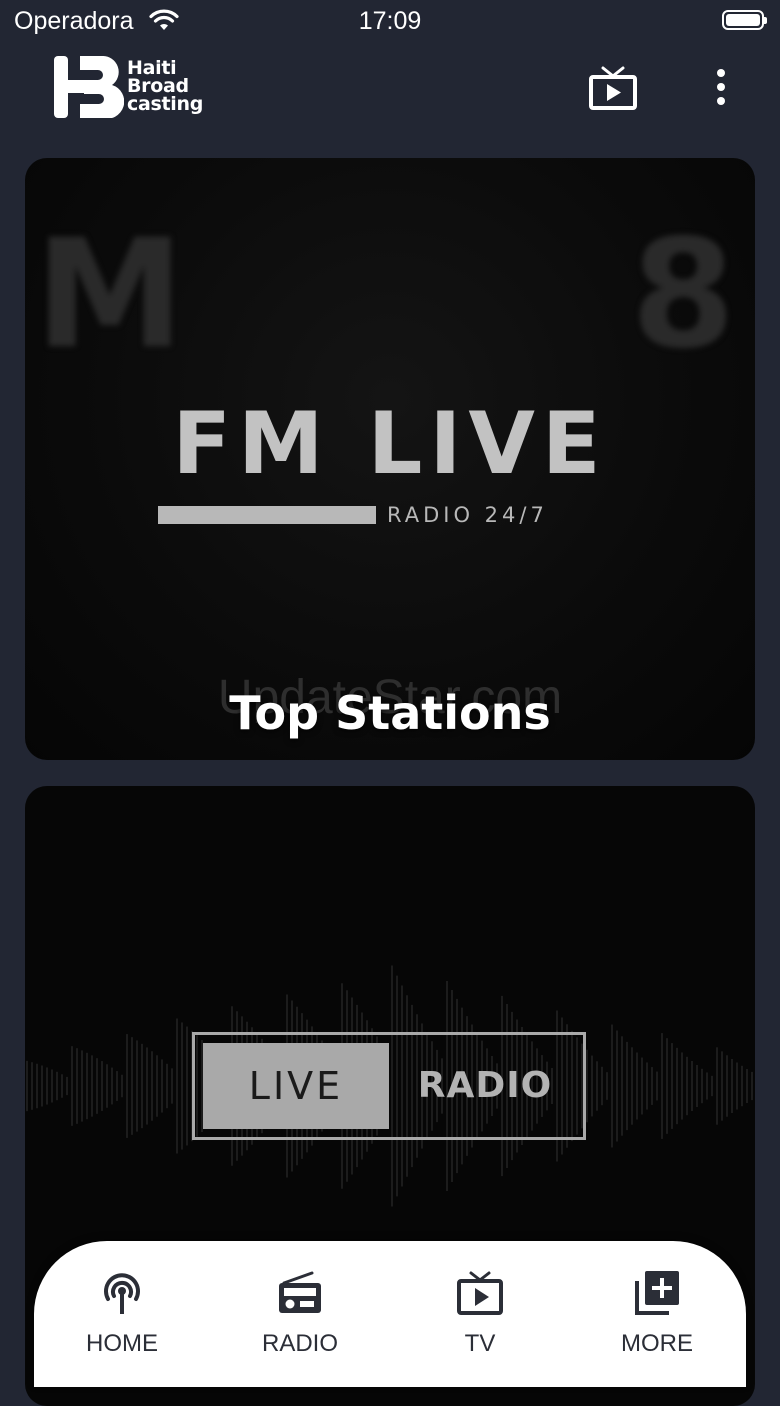  I want to click on logo-wordmark: Haiti Broad casting, so click(165, 86).